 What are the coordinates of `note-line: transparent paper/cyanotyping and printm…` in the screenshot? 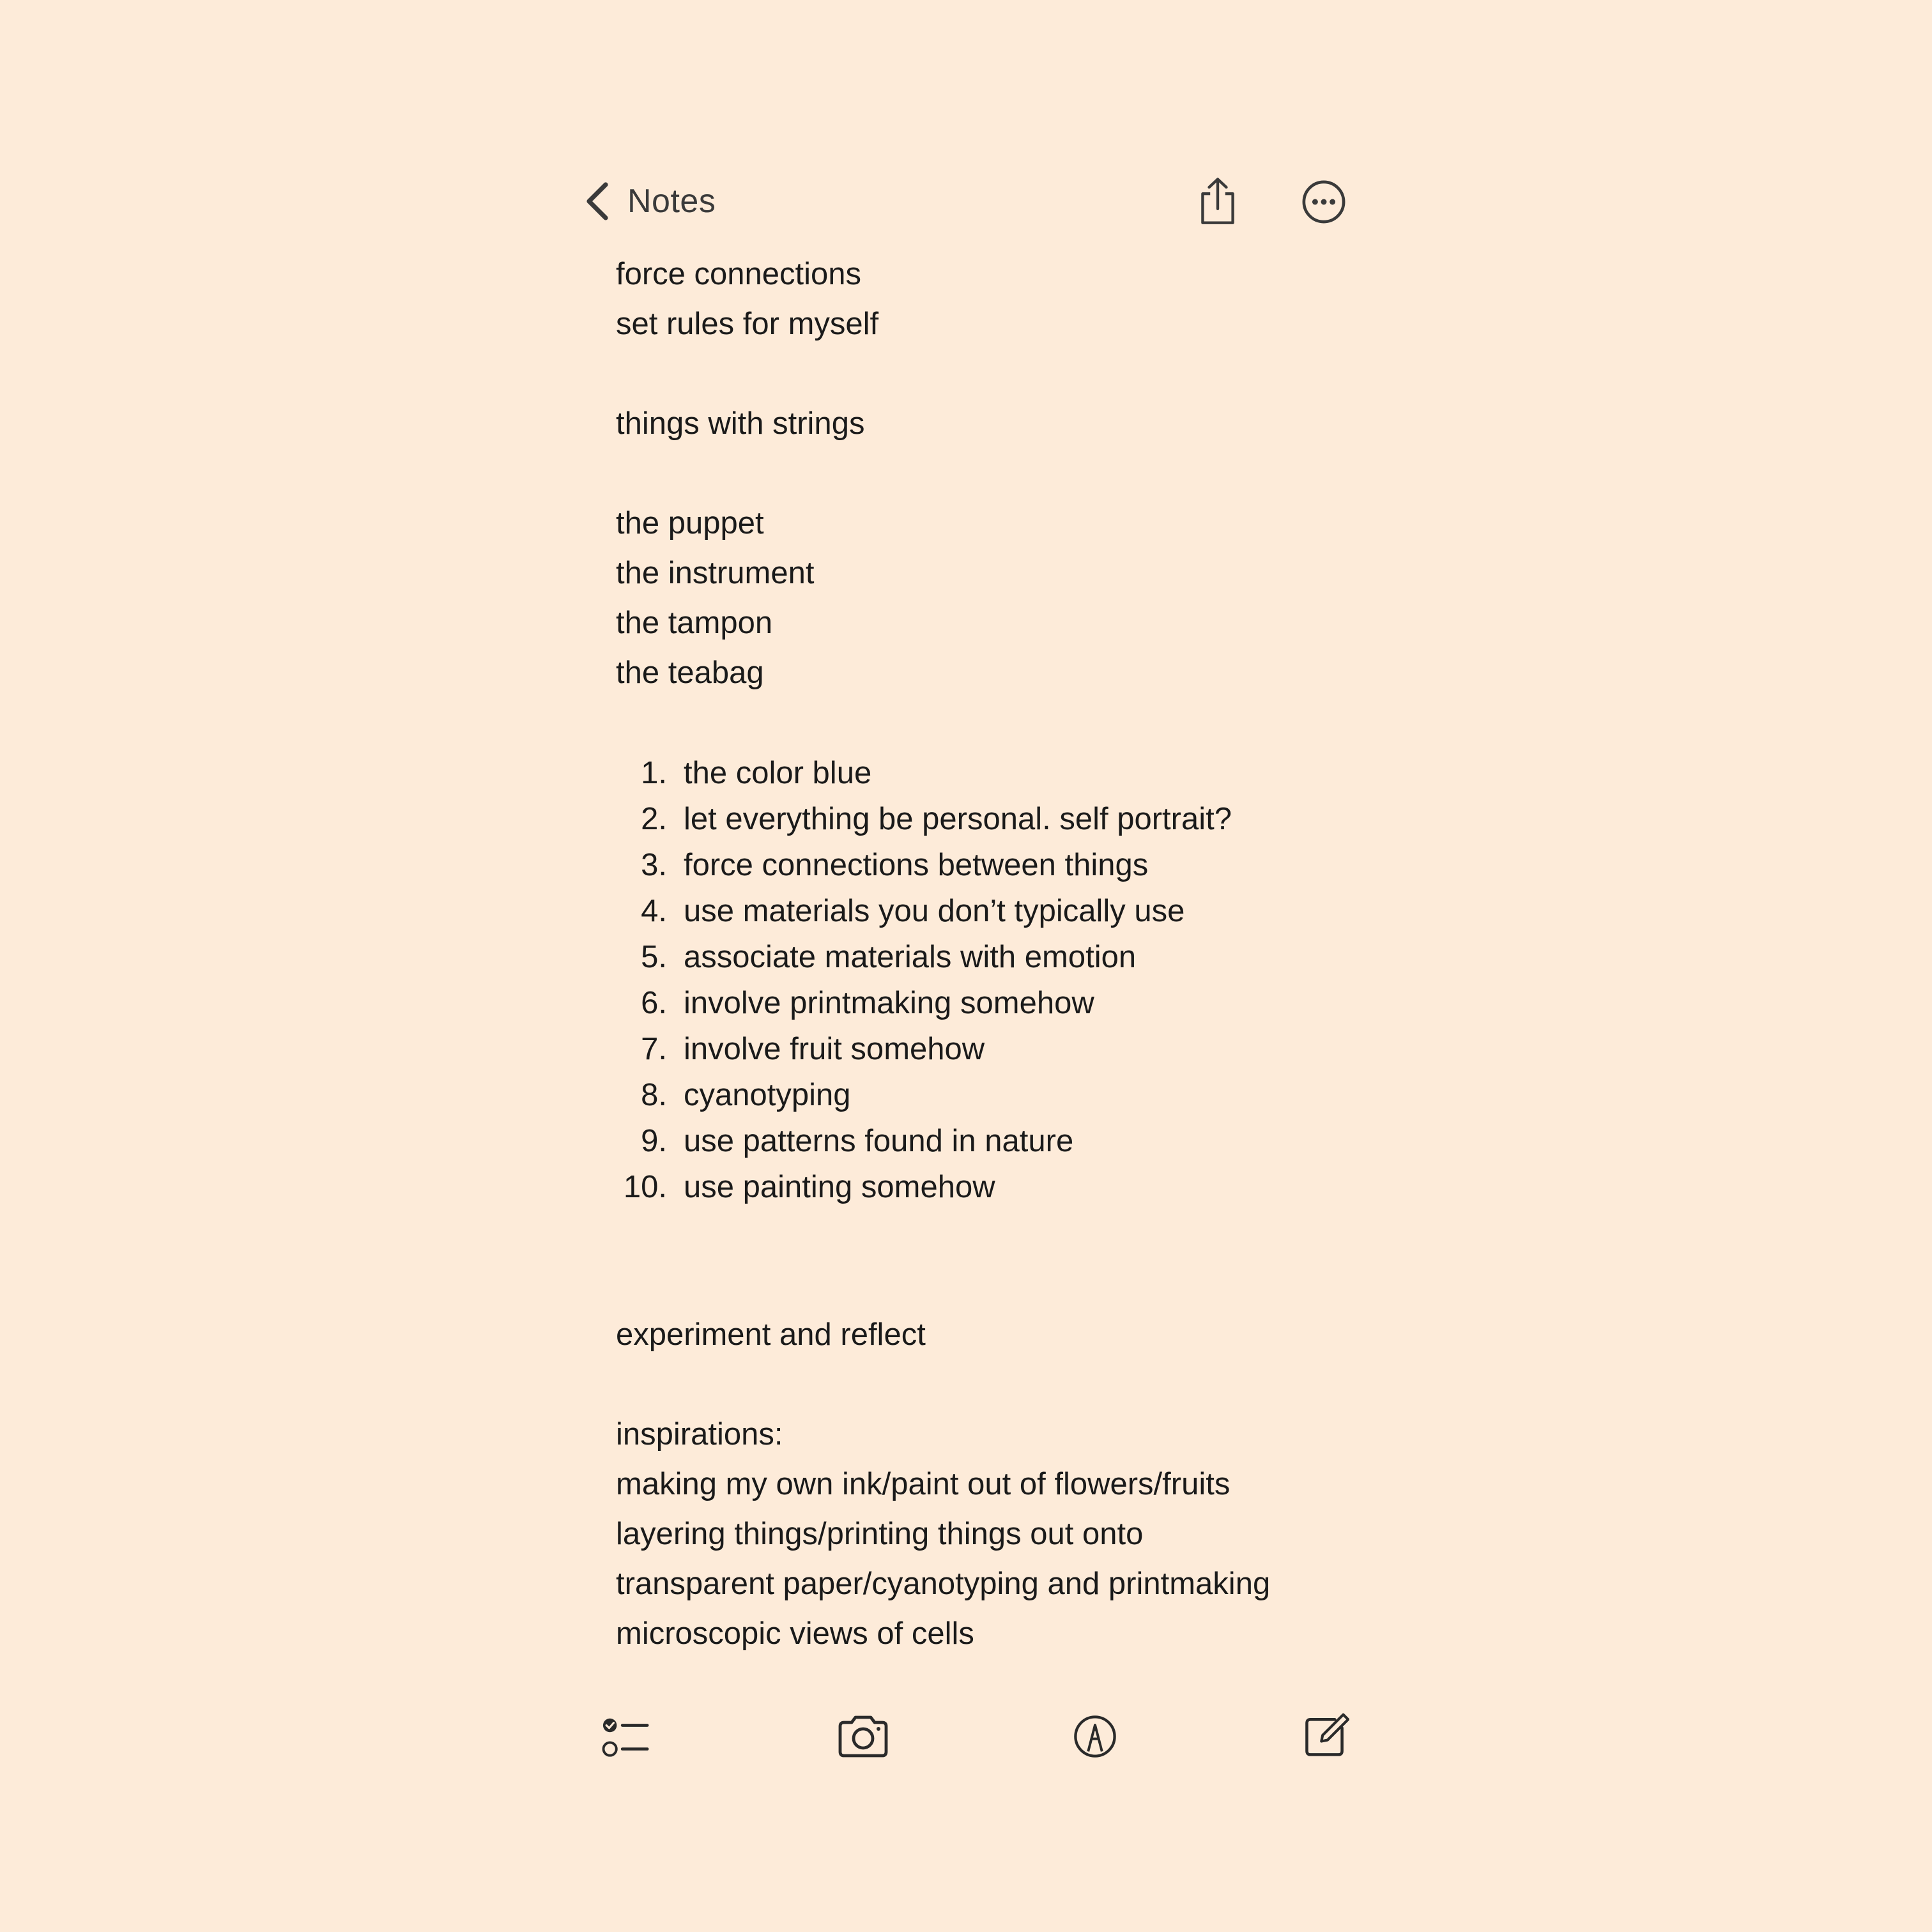 It's located at (943, 1584).